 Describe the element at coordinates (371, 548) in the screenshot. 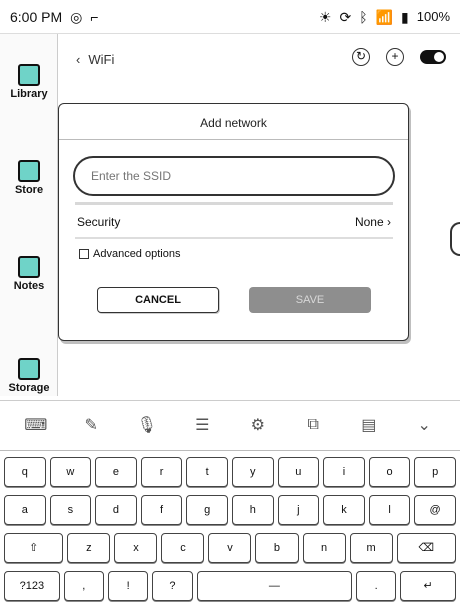

I see `key-m: m` at that location.